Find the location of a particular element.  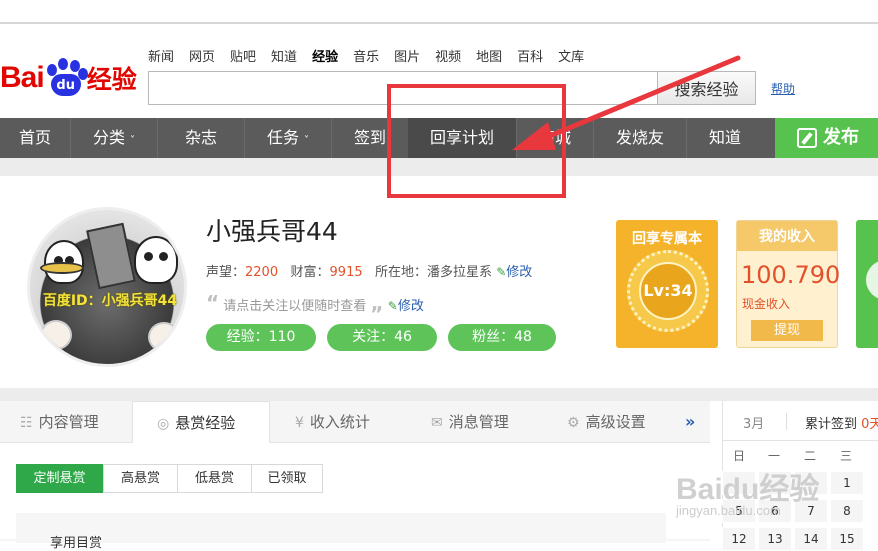

baidu-watermark: Baidu经验 is located at coordinates (748, 489).